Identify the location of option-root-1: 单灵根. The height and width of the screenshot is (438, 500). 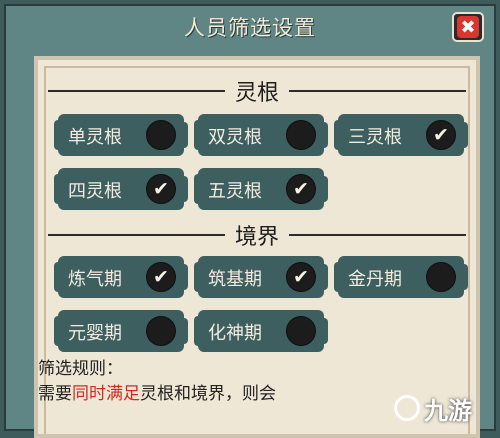
(121, 135).